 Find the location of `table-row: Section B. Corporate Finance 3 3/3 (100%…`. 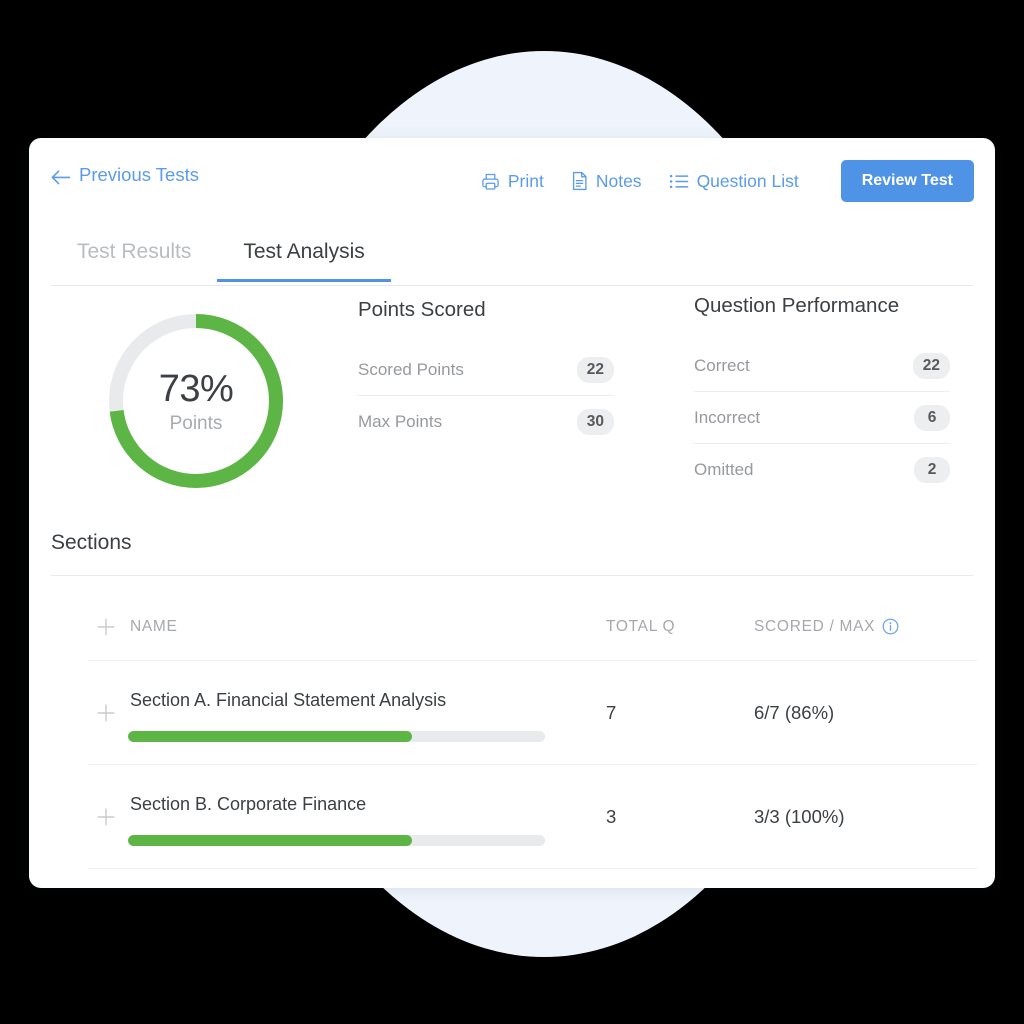

table-row: Section B. Corporate Finance 3 3/3 (100%… is located at coordinates (532, 817).